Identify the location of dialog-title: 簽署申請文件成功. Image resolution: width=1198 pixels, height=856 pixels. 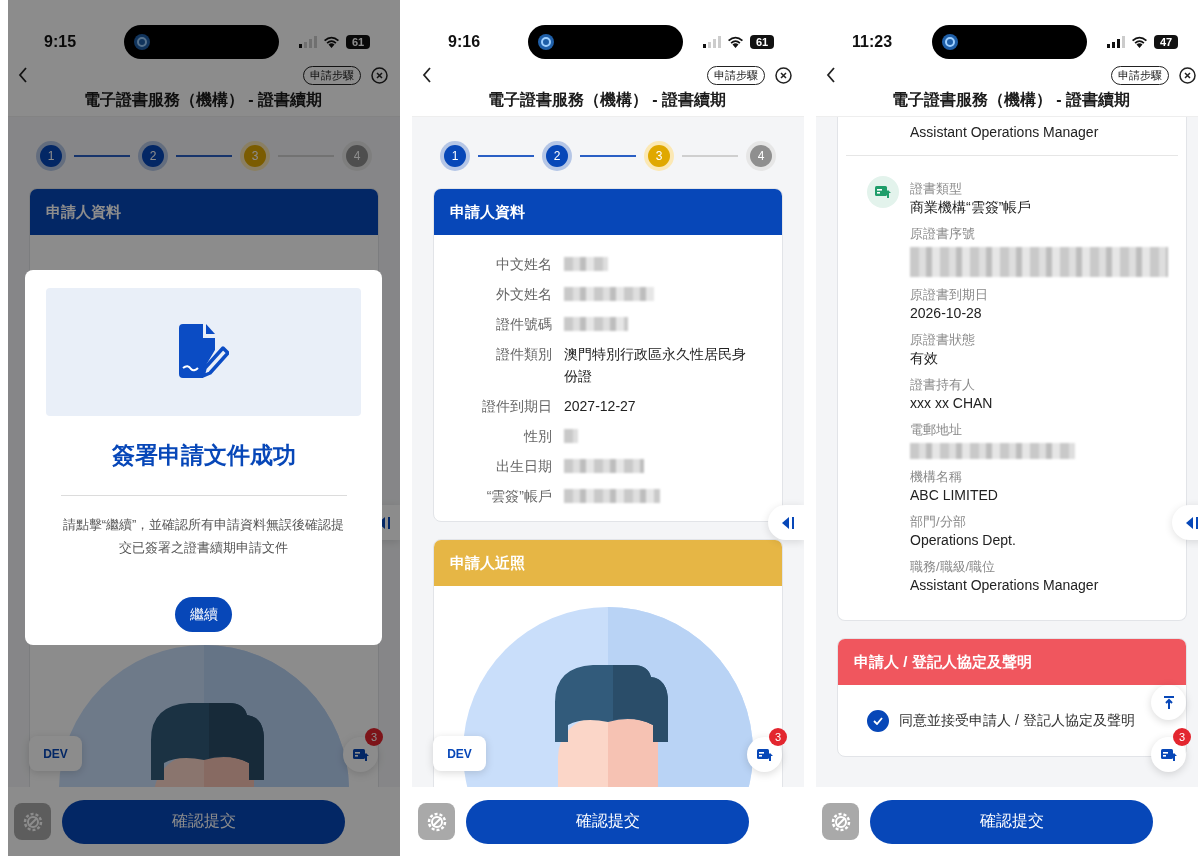
(203, 455).